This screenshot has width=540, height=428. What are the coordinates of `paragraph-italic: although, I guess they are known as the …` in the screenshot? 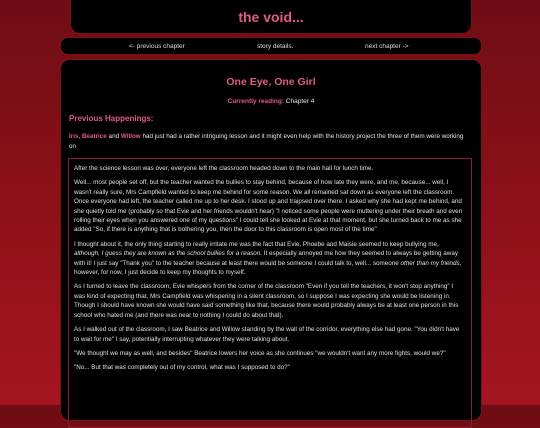 It's located at (168, 254).